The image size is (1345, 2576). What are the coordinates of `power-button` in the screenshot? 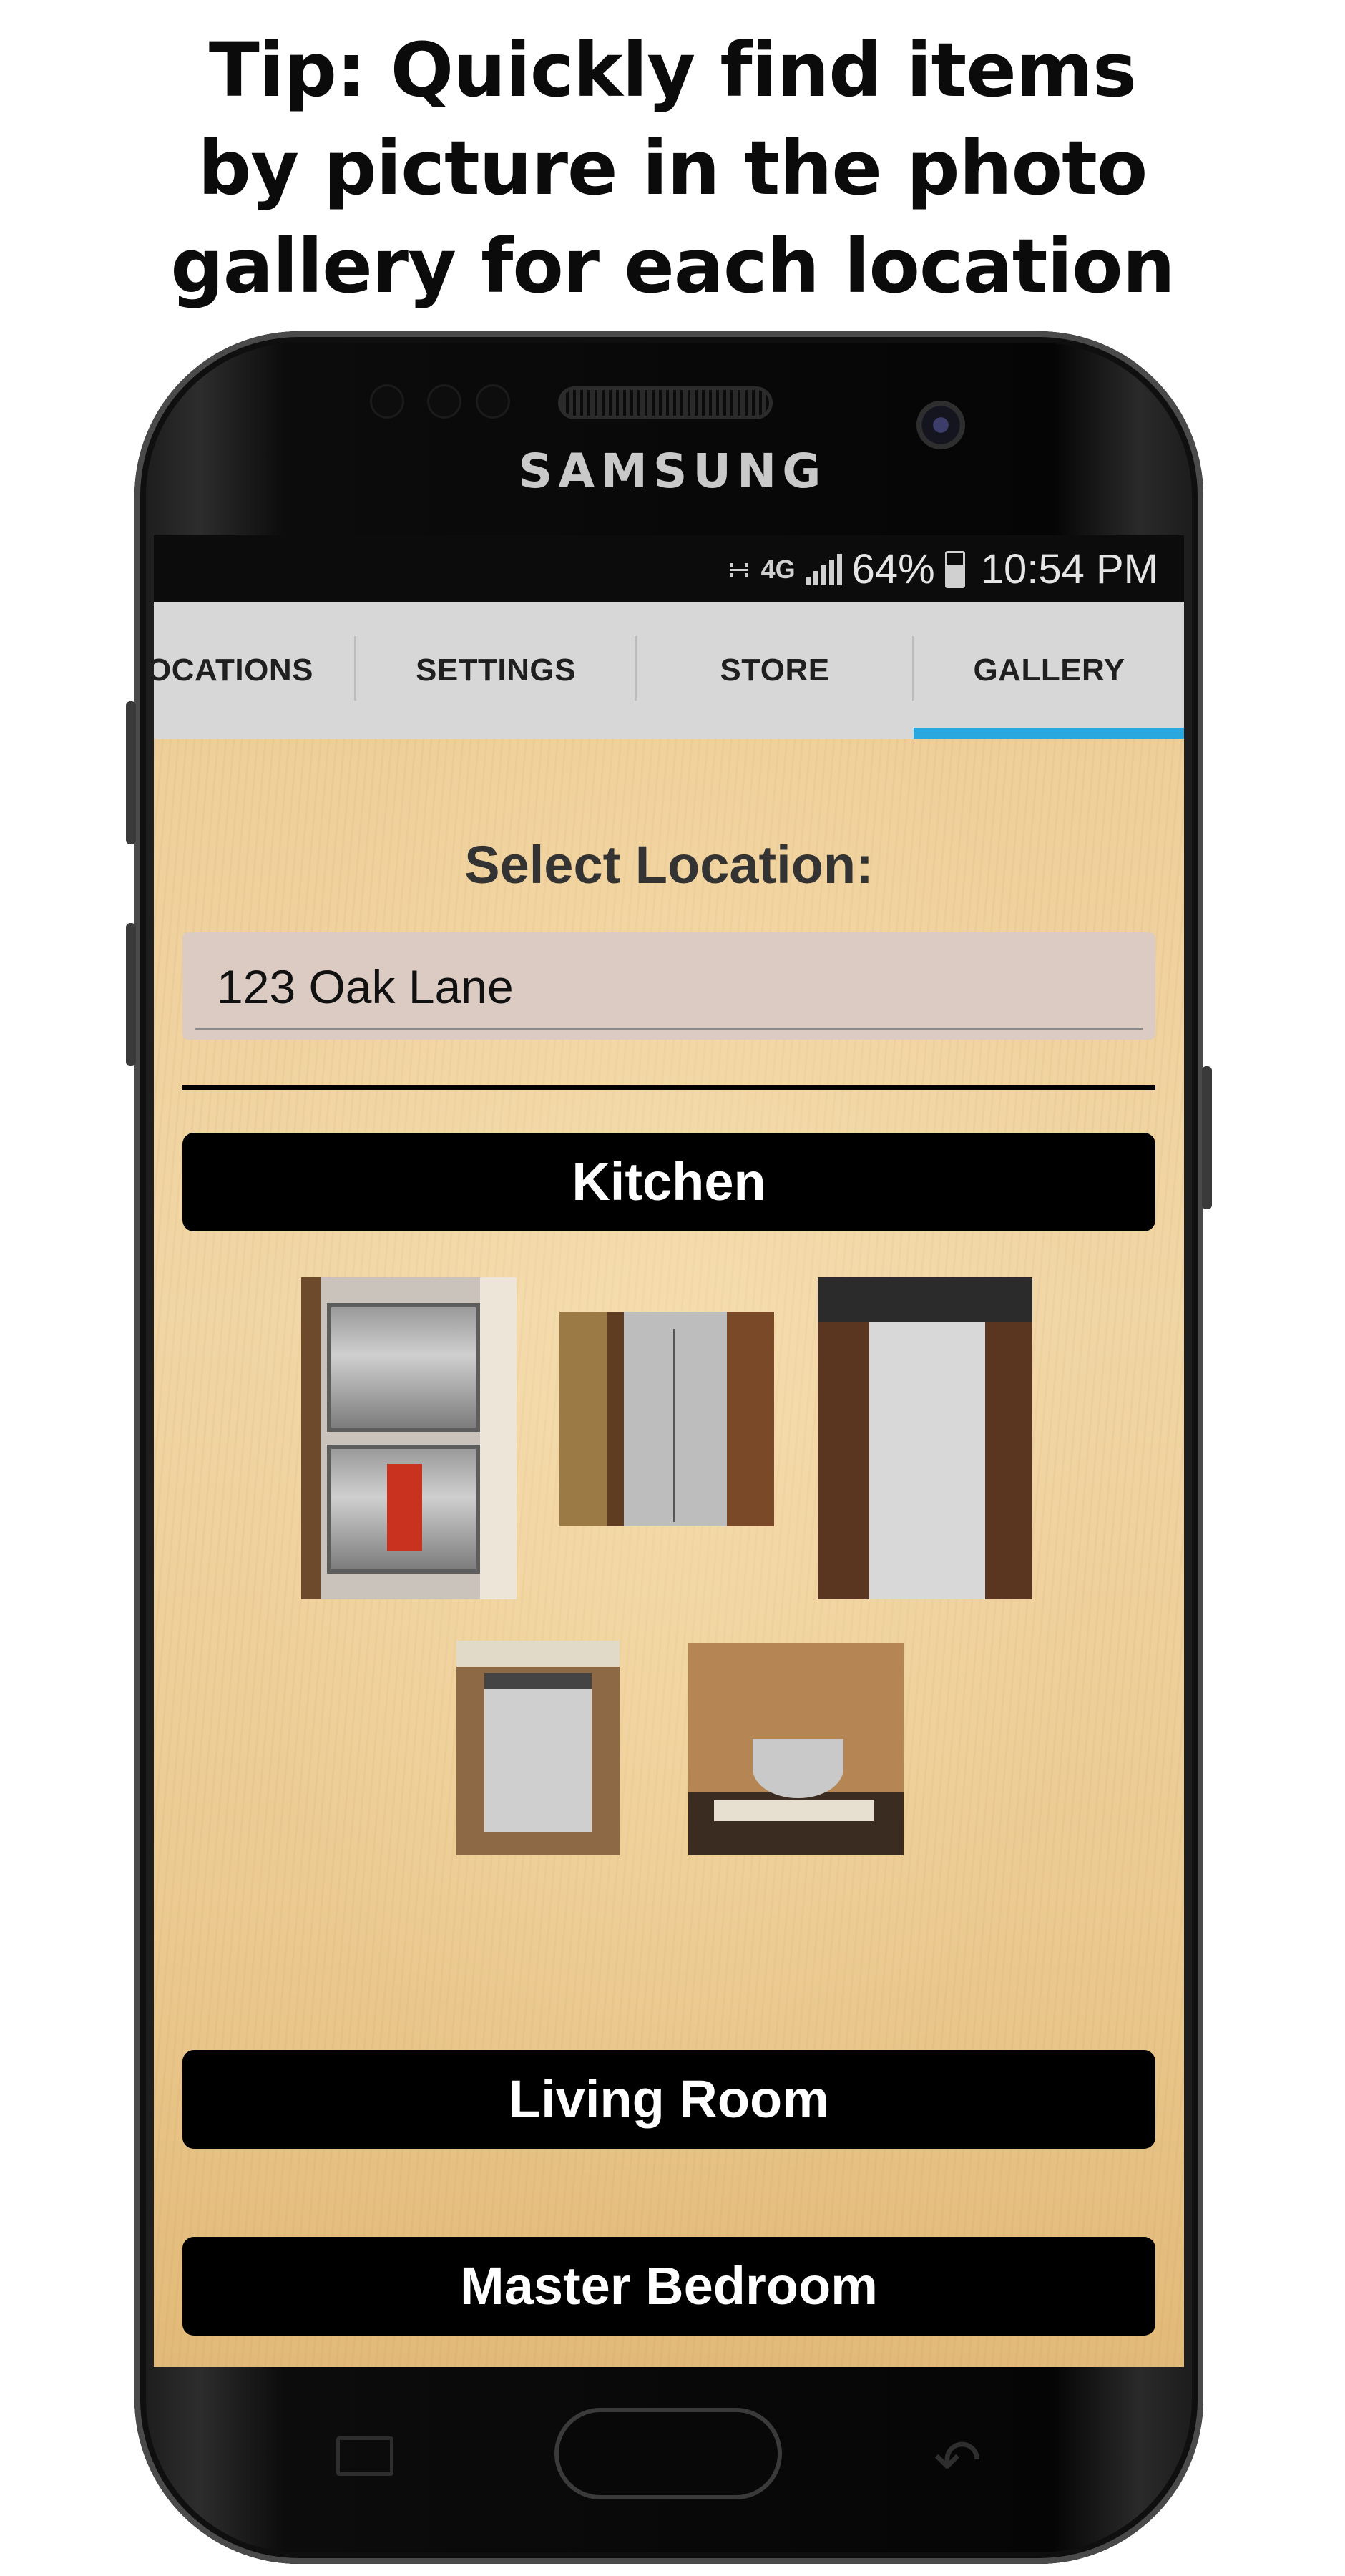 It's located at (1207, 1137).